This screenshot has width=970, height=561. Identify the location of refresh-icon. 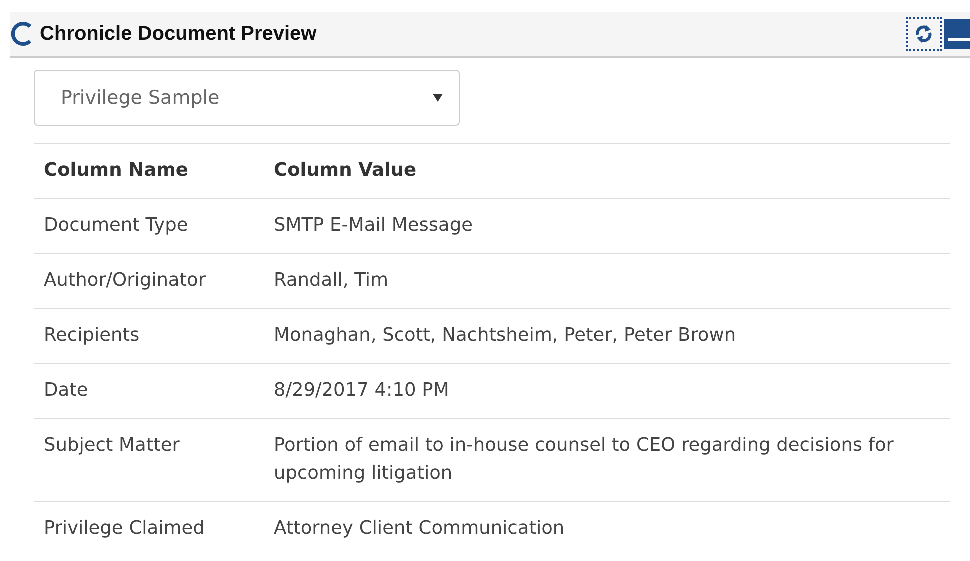
(924, 34).